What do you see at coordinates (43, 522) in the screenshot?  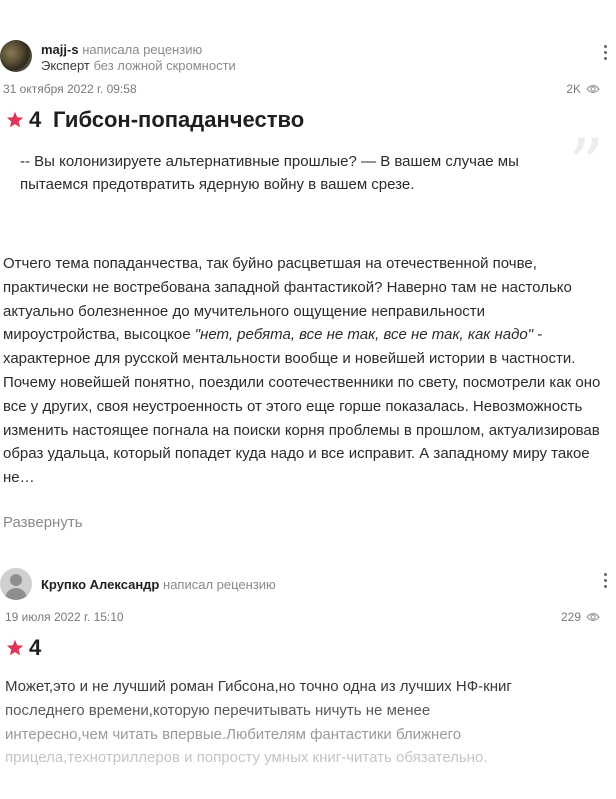 I see `expand-link: Развернуть` at bounding box center [43, 522].